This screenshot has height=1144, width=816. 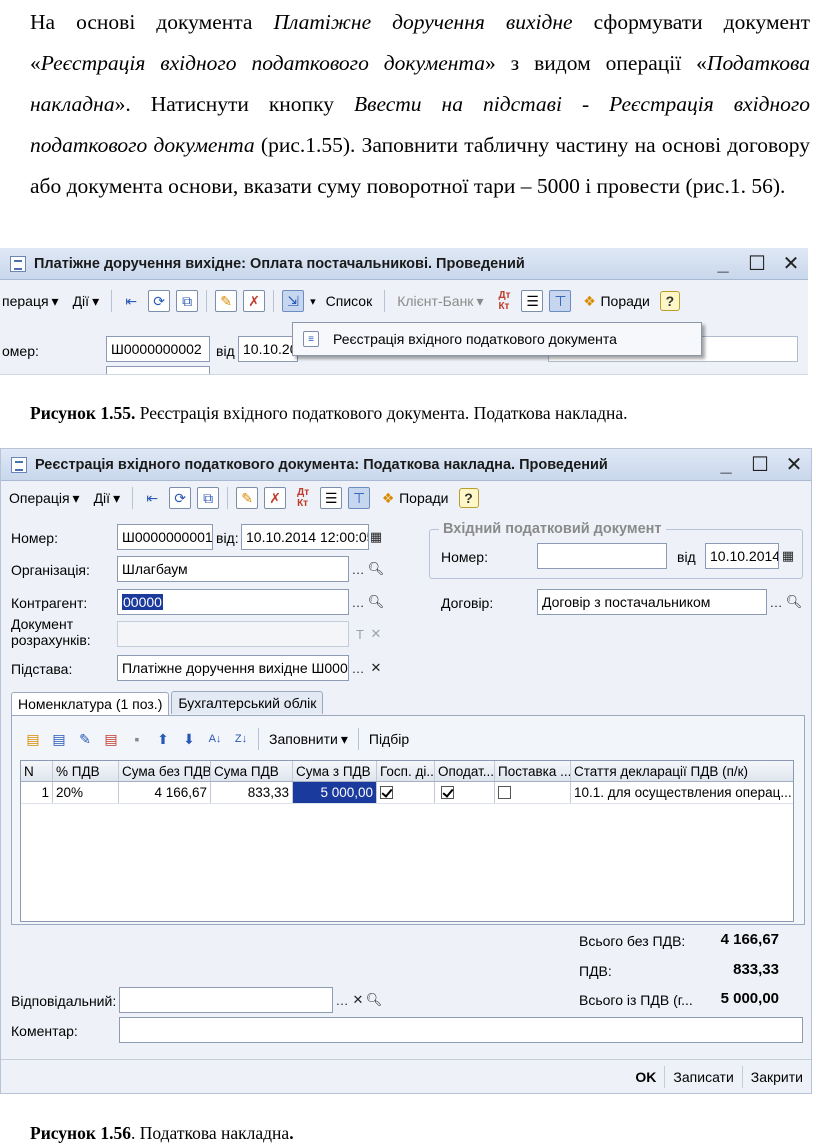 What do you see at coordinates (189, 739) in the screenshot?
I see `move-down-icon: ⬇` at bounding box center [189, 739].